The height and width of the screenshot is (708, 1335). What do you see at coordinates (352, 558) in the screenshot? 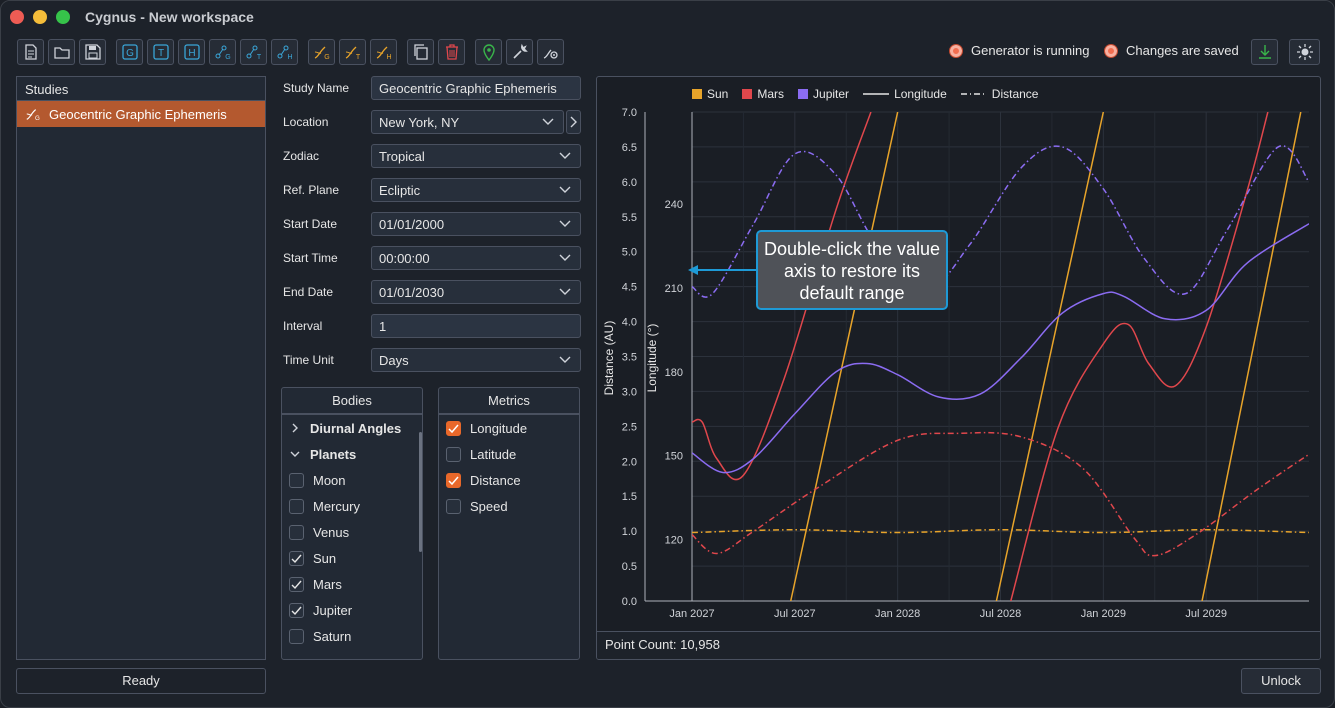
I see `body-item-sun: Sun` at bounding box center [352, 558].